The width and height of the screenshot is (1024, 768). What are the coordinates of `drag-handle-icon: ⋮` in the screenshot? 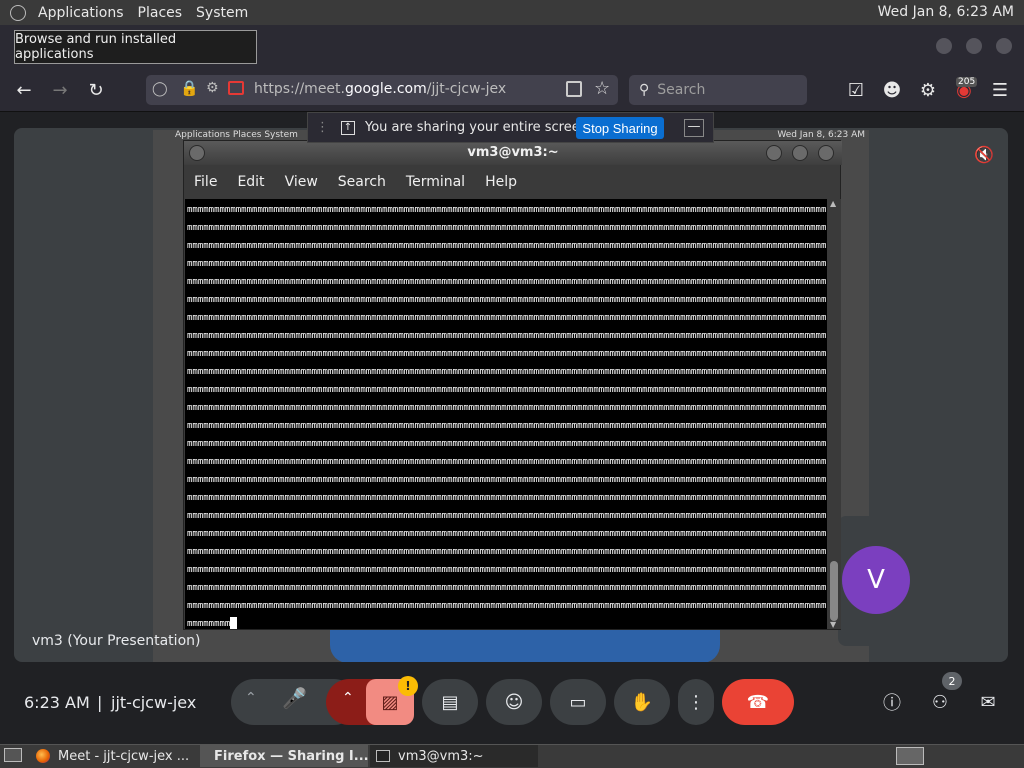 It's located at (322, 127).